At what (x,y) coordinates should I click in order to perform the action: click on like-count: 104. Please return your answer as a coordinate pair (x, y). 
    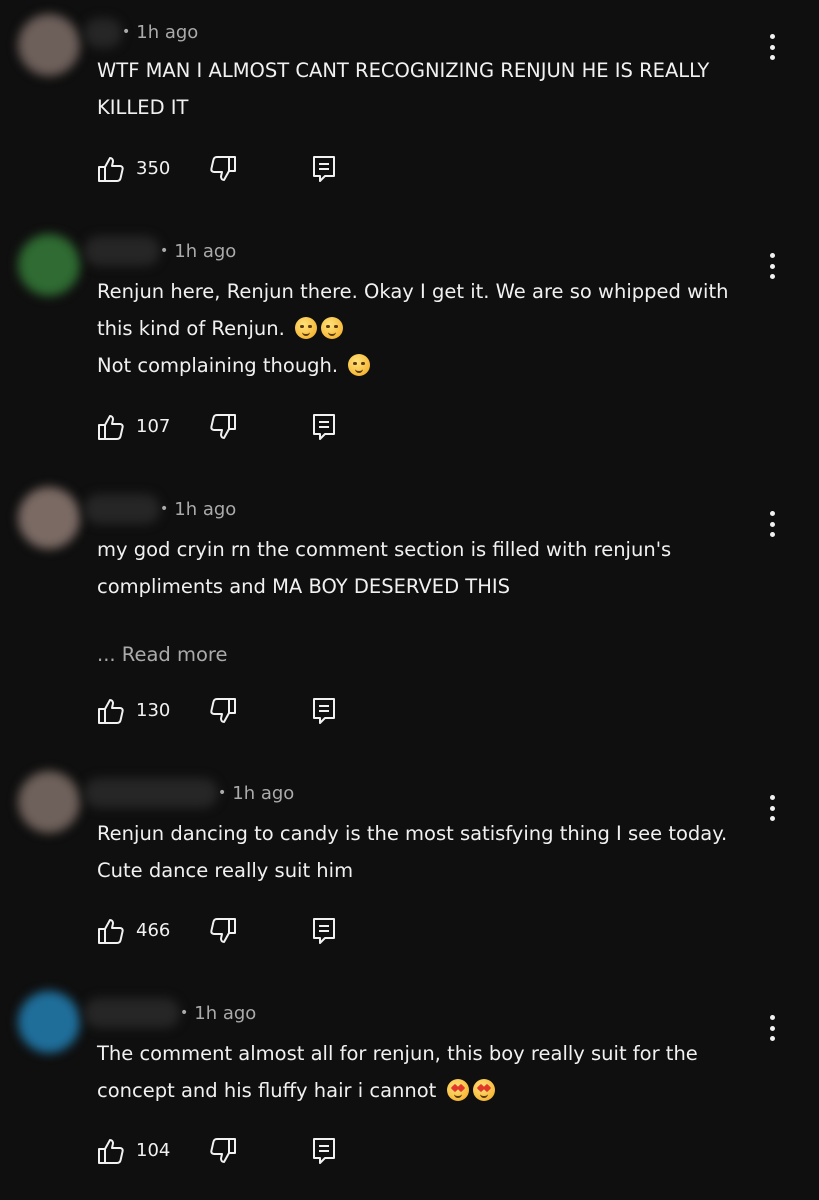
    Looking at the image, I should click on (153, 1150).